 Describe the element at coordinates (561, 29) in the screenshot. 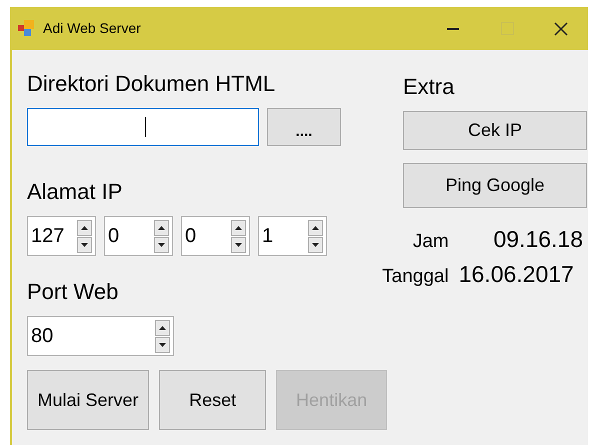

I see `close-icon` at that location.